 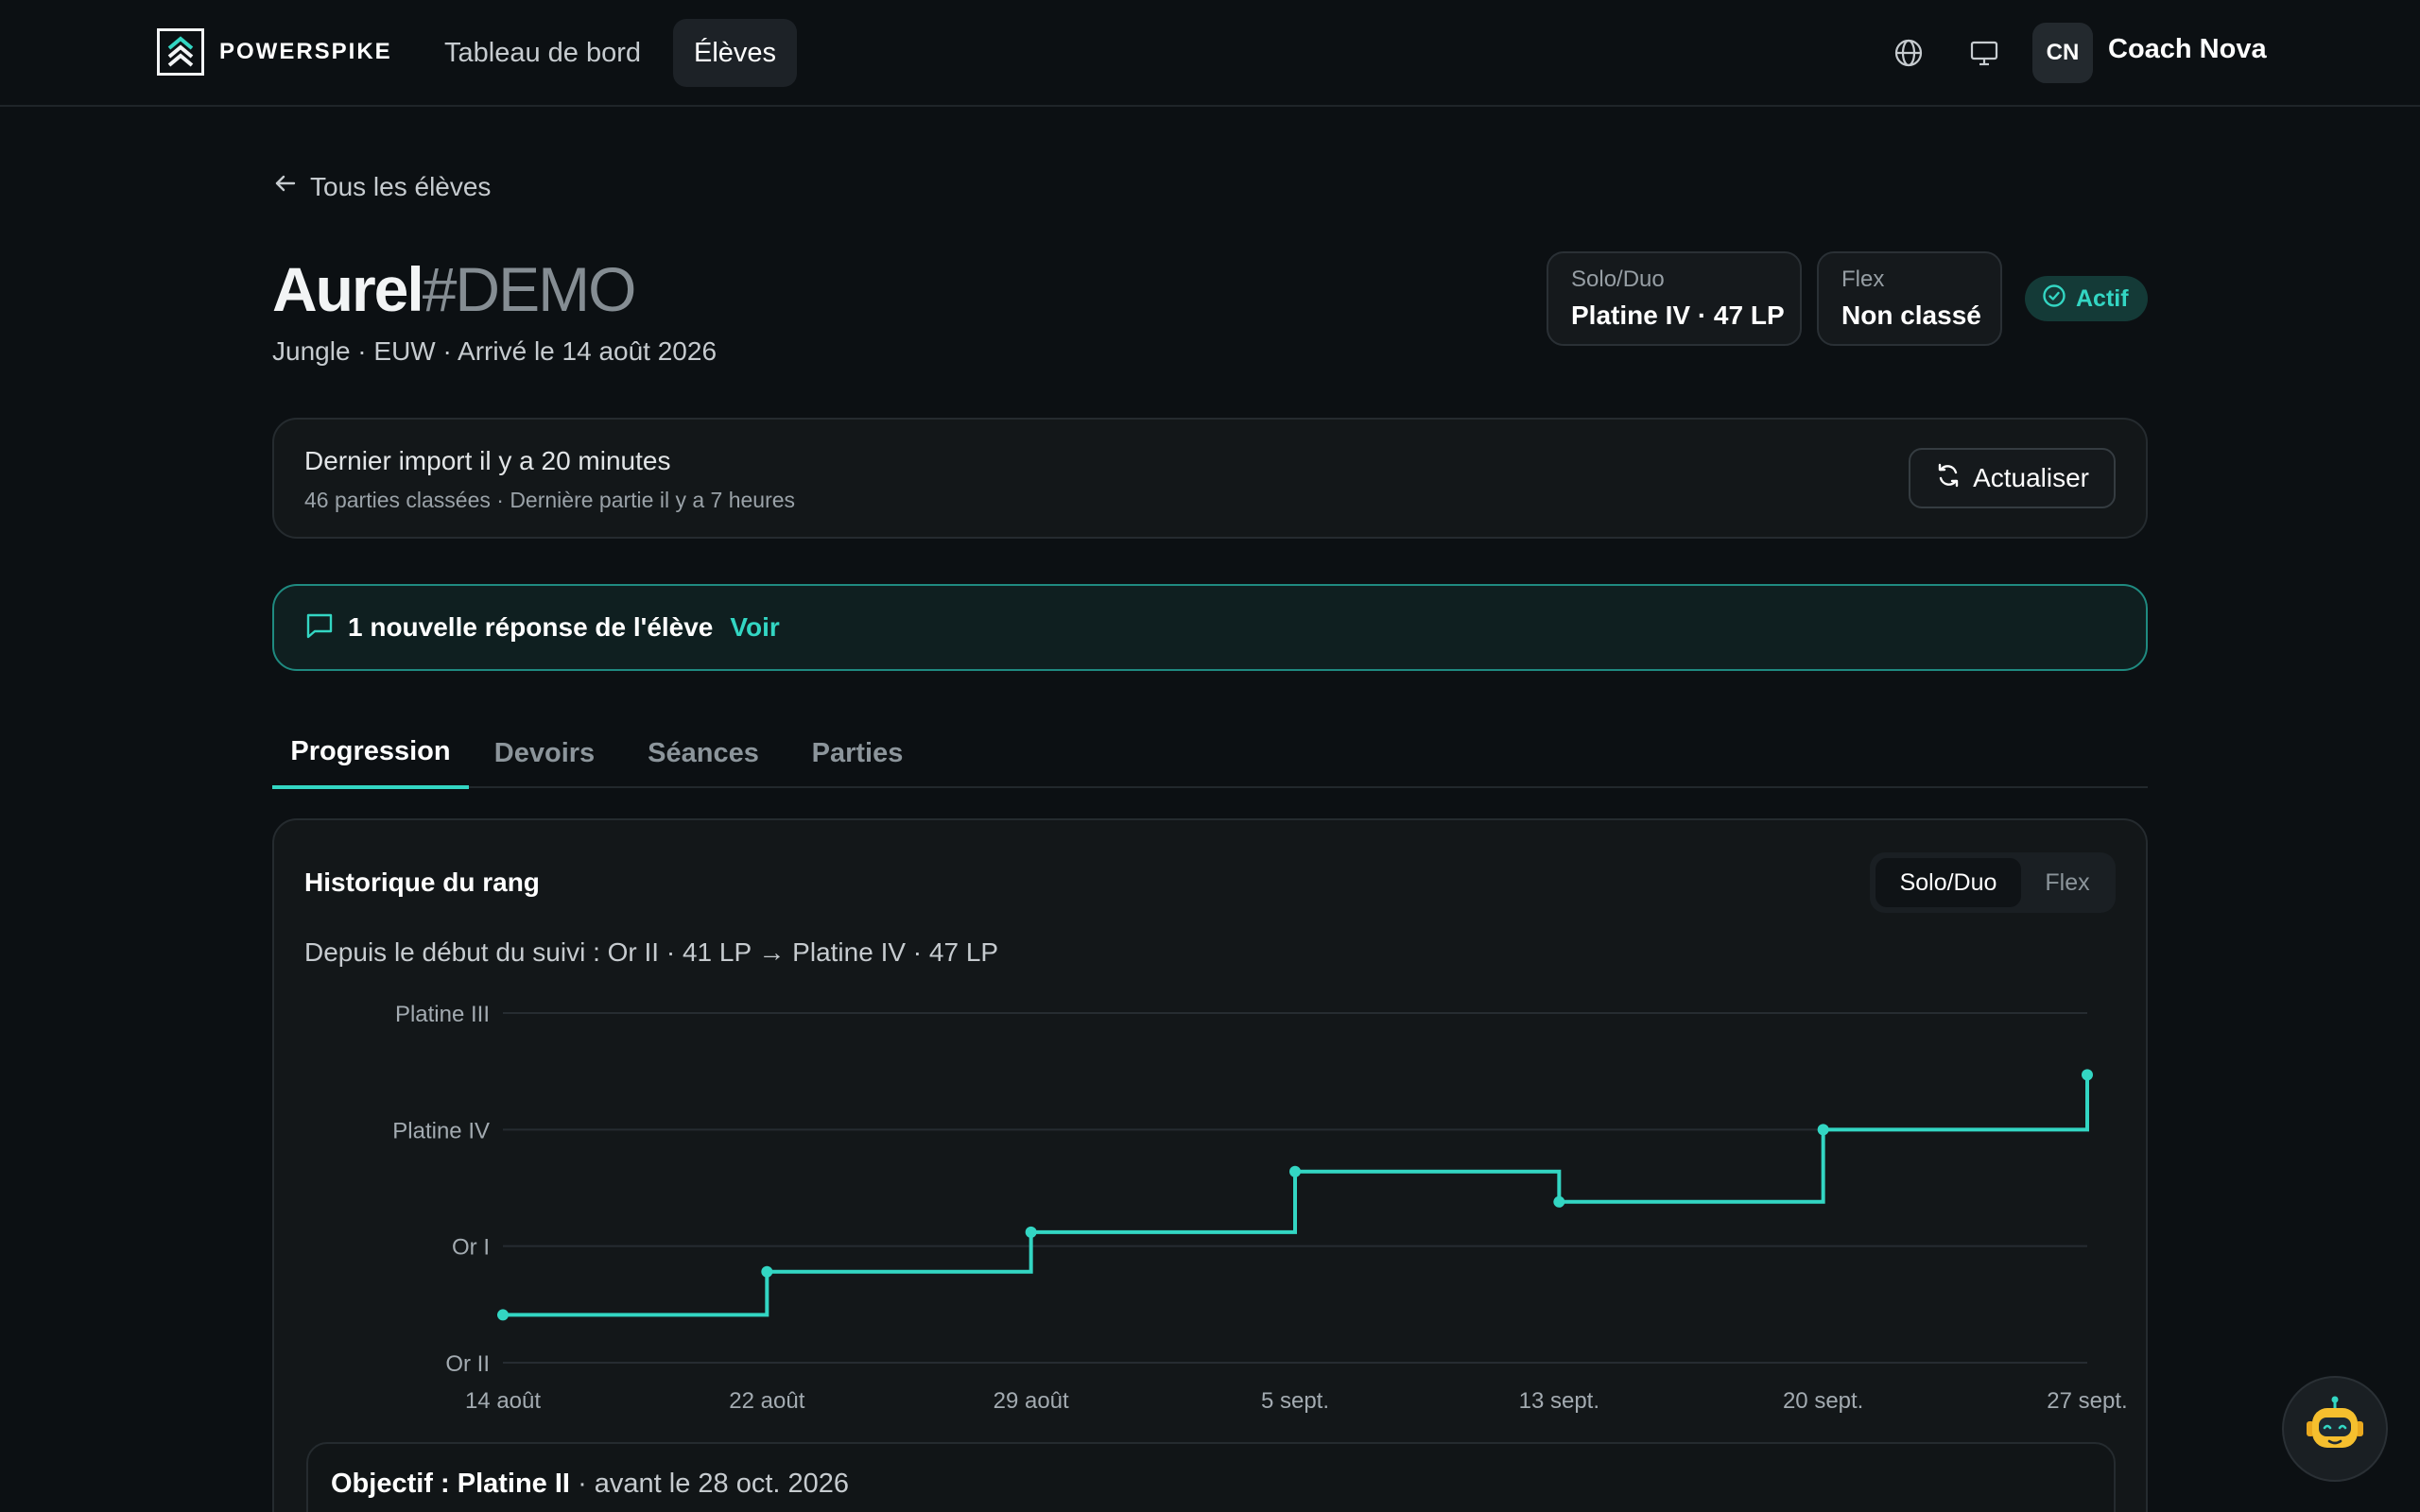 I want to click on avatar: CN, so click(x=2062, y=53).